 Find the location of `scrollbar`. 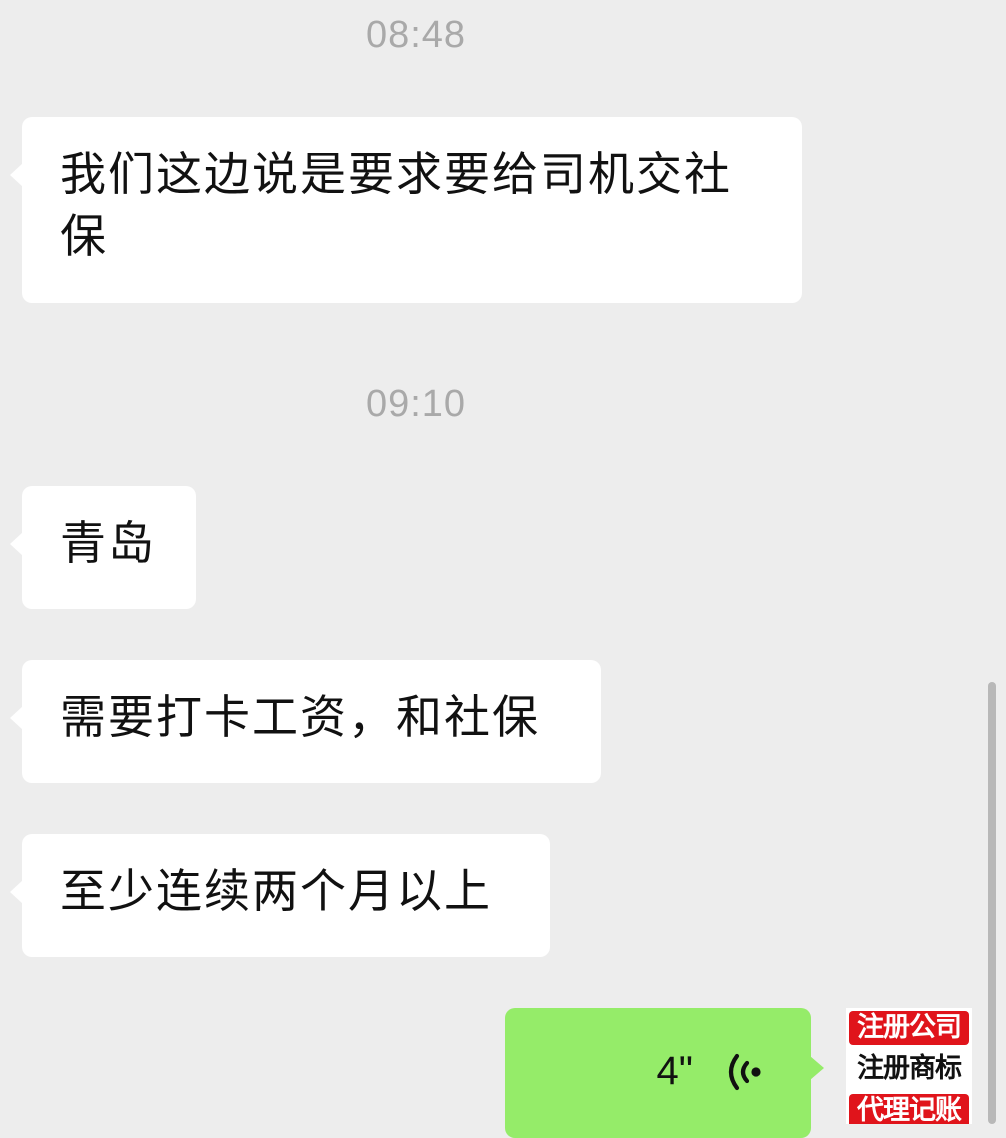

scrollbar is located at coordinates (992, 903).